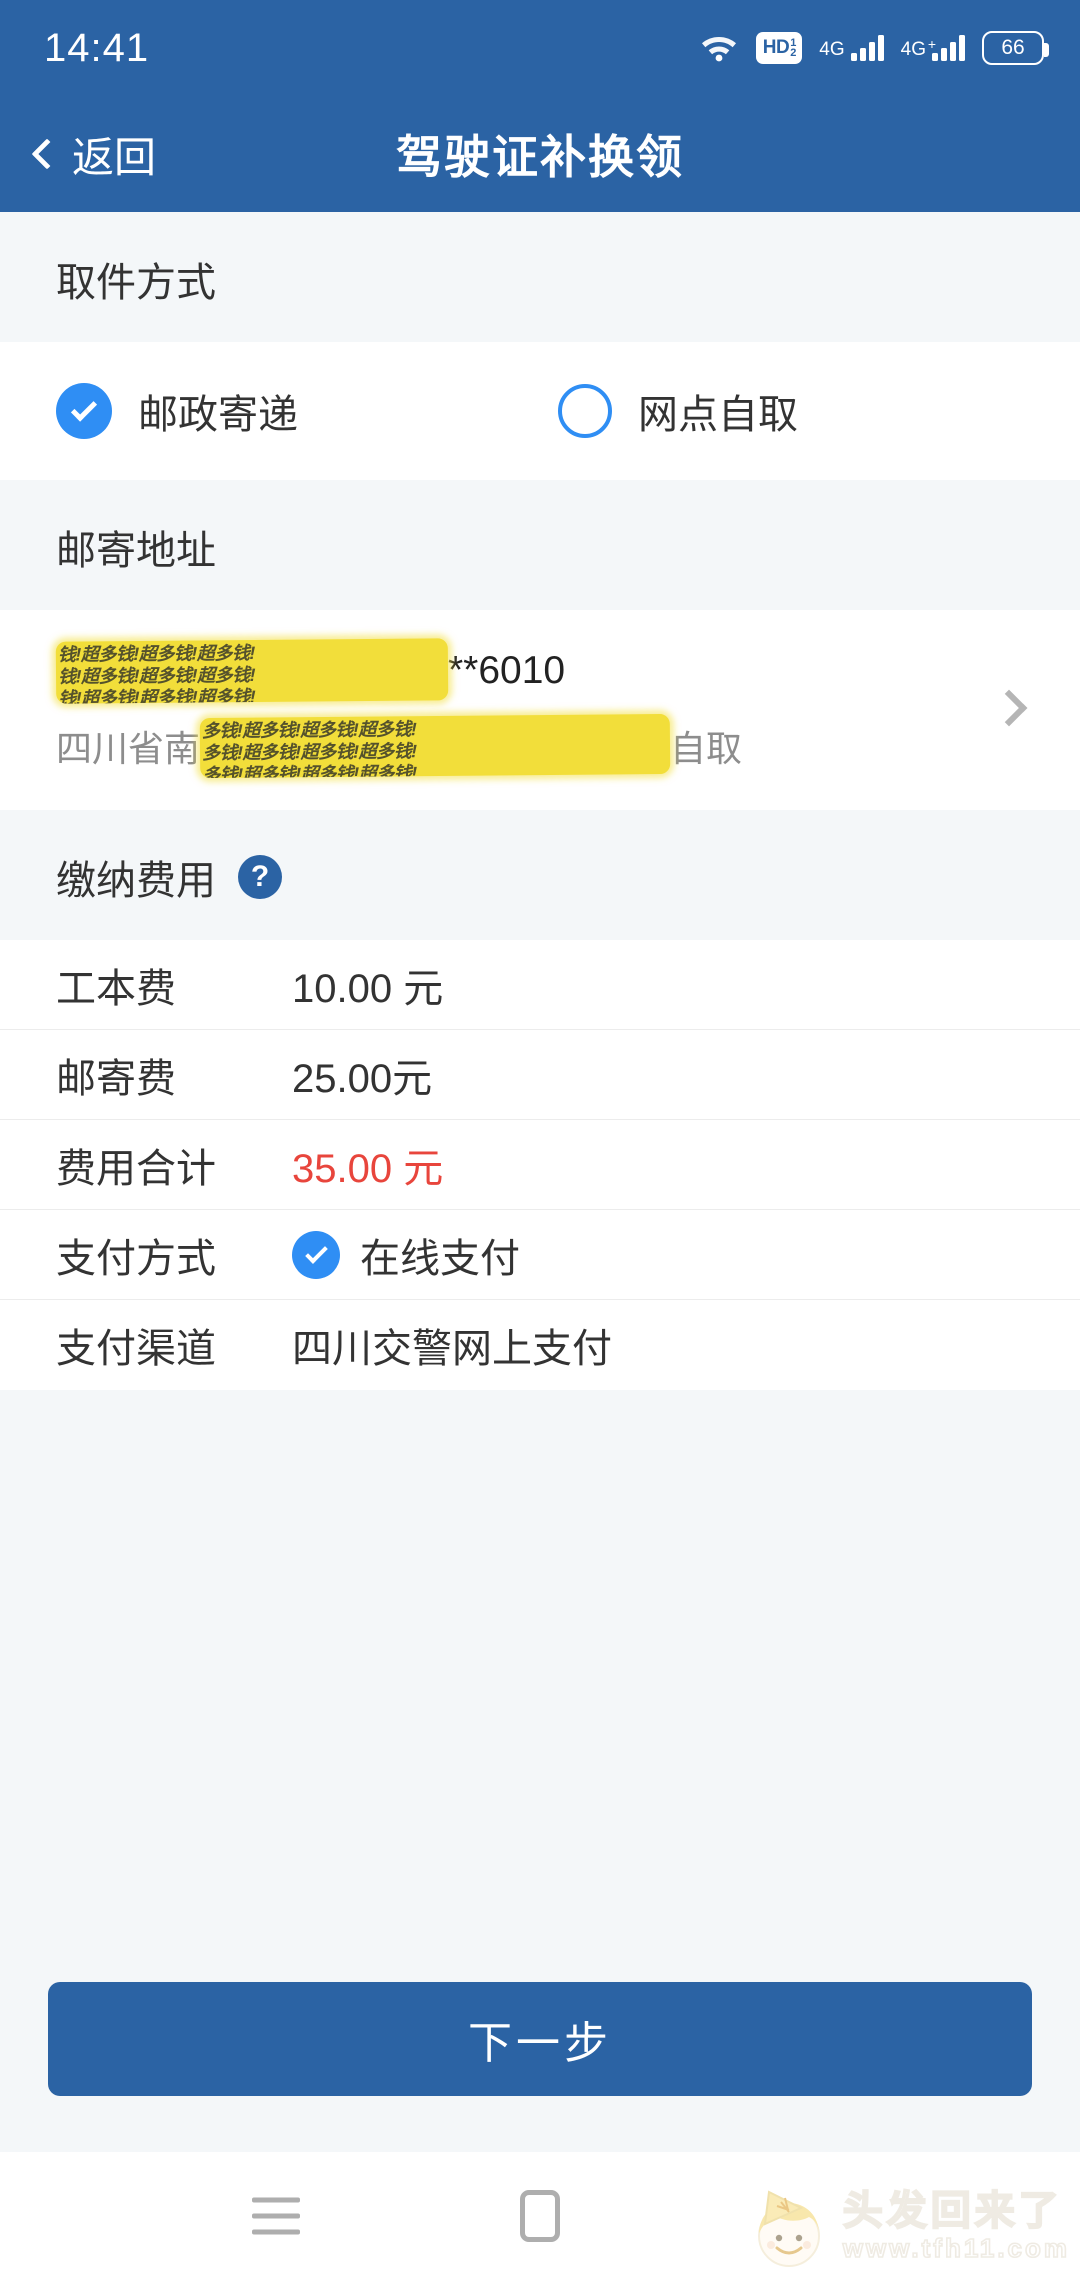 The width and height of the screenshot is (1080, 2280). I want to click on payment-method-label: 在线支付, so click(440, 1258).